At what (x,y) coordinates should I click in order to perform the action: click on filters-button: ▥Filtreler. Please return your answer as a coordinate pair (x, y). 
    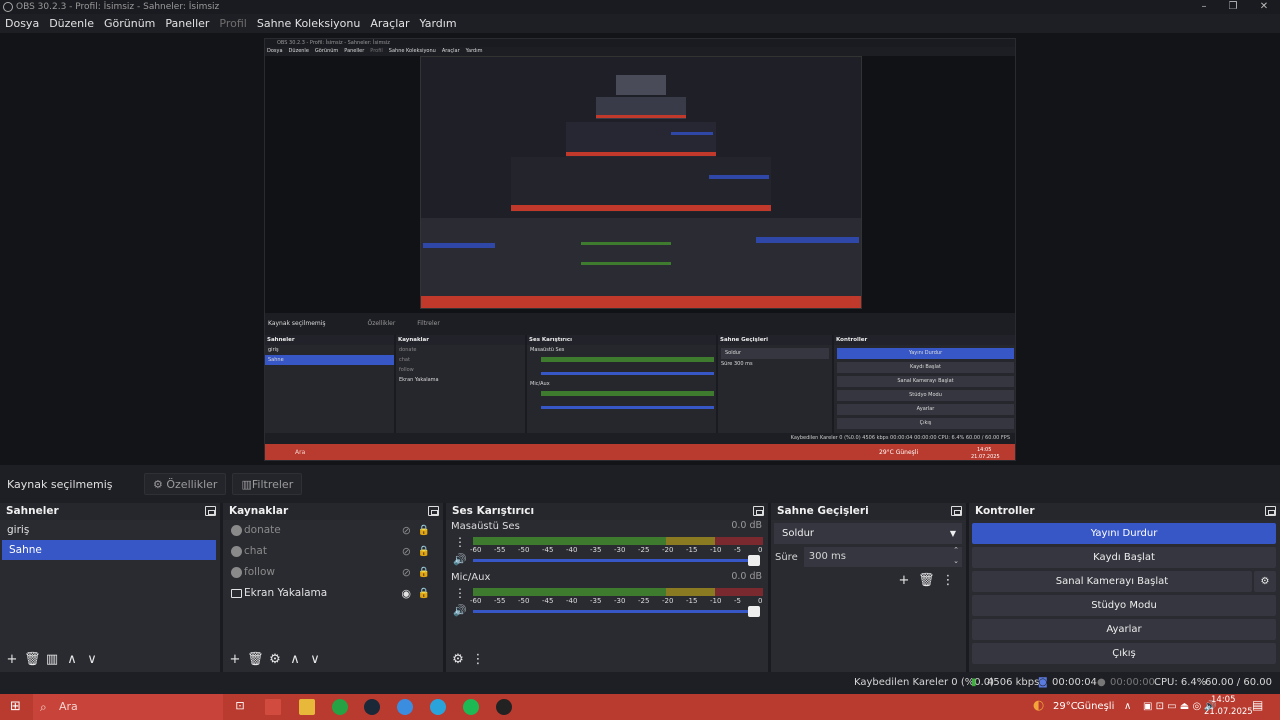
    Looking at the image, I should click on (267, 484).